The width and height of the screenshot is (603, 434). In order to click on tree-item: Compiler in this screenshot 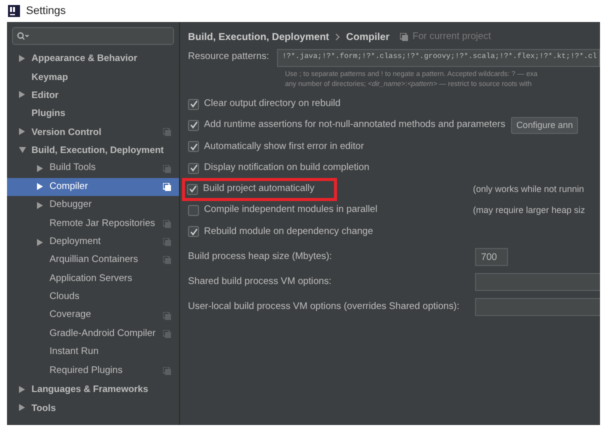, I will do `click(93, 187)`.